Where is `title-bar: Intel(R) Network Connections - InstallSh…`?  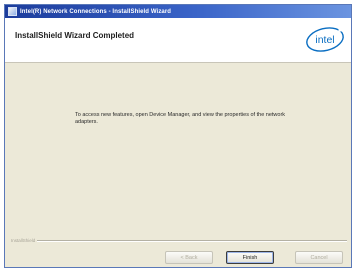
title-bar: Intel(R) Network Connections - InstallSh… is located at coordinates (178, 11).